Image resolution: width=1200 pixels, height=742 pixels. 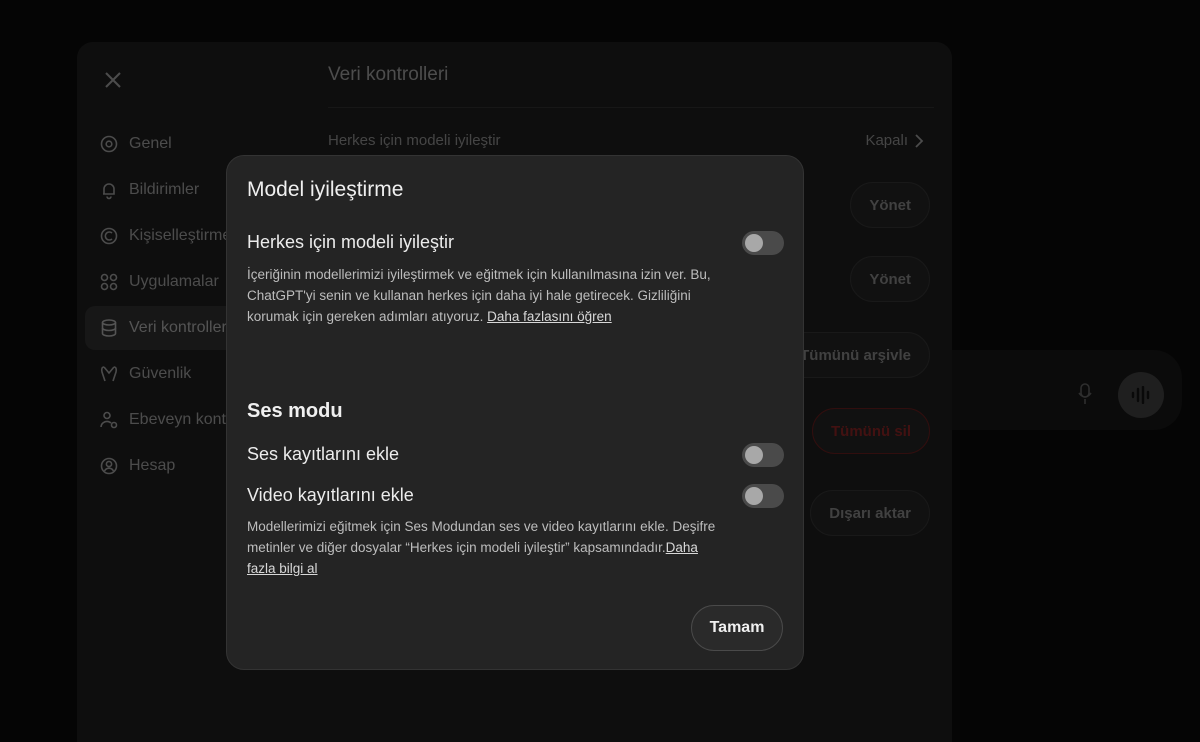 What do you see at coordinates (549, 316) in the screenshot?
I see `learn-more-link: Daha fazlasını öğren` at bounding box center [549, 316].